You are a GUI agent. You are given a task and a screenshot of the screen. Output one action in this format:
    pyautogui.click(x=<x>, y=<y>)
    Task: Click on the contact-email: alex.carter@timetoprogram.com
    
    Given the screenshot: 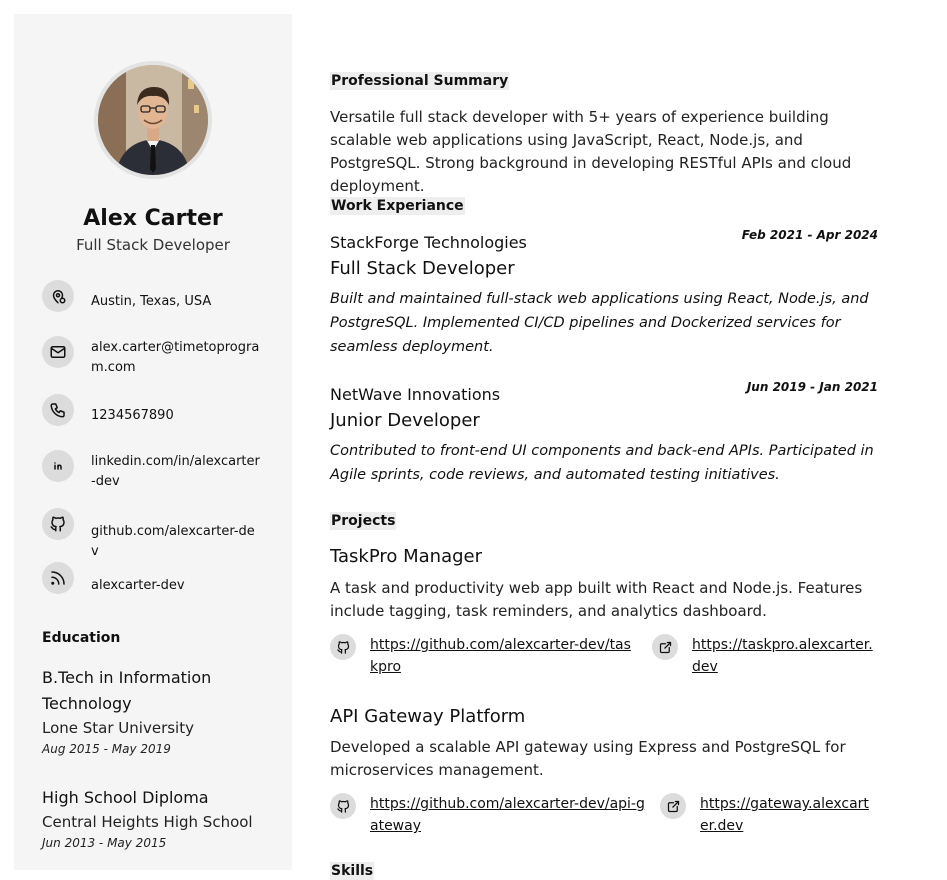 What is the action you would take?
    pyautogui.click(x=162, y=357)
    